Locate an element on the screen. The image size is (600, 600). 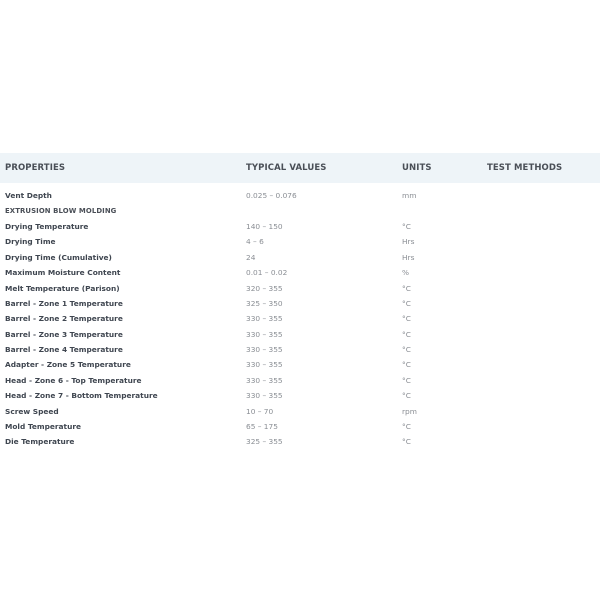
value-cell: 24 is located at coordinates (251, 257).